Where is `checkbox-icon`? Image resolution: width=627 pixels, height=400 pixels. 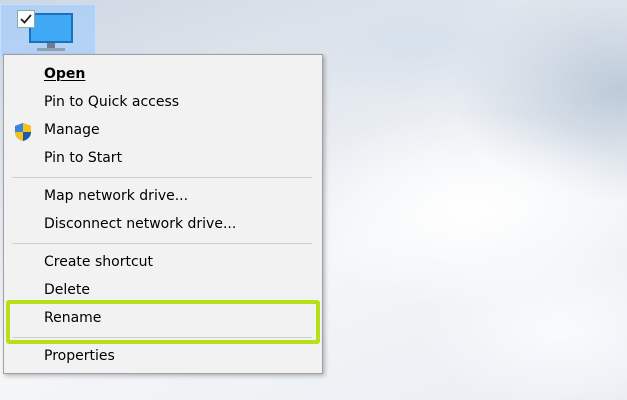
checkbox-icon is located at coordinates (26, 19).